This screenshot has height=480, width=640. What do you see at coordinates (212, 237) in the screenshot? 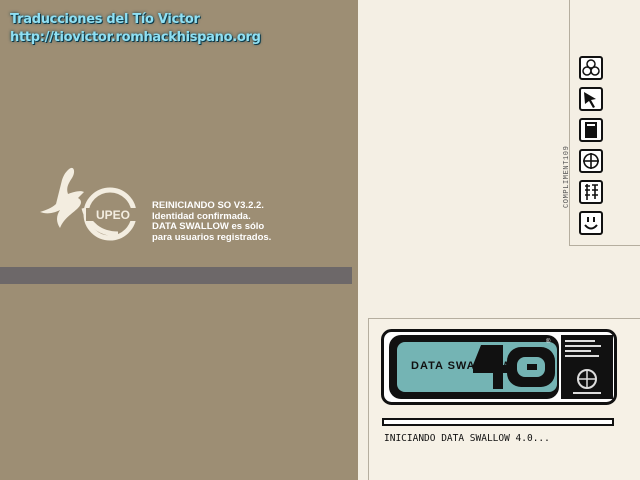
I see `boot-line: para usuarios registrados.` at bounding box center [212, 237].